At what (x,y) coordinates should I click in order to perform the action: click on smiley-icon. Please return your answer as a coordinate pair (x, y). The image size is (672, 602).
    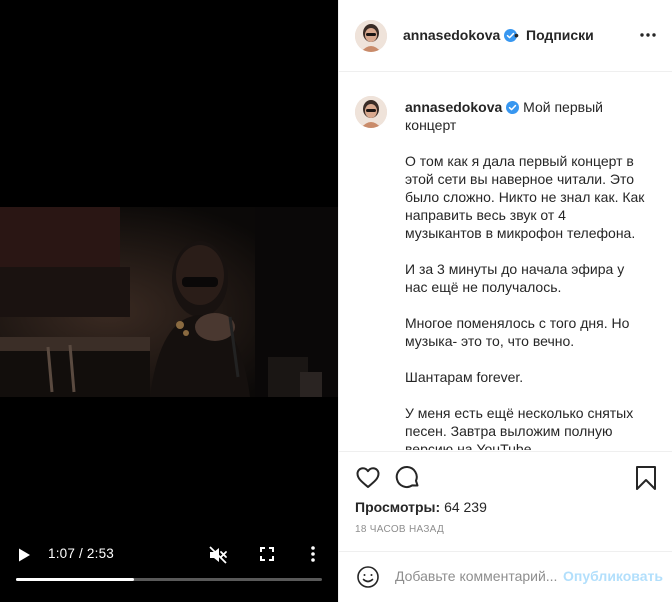
    Looking at the image, I should click on (368, 577).